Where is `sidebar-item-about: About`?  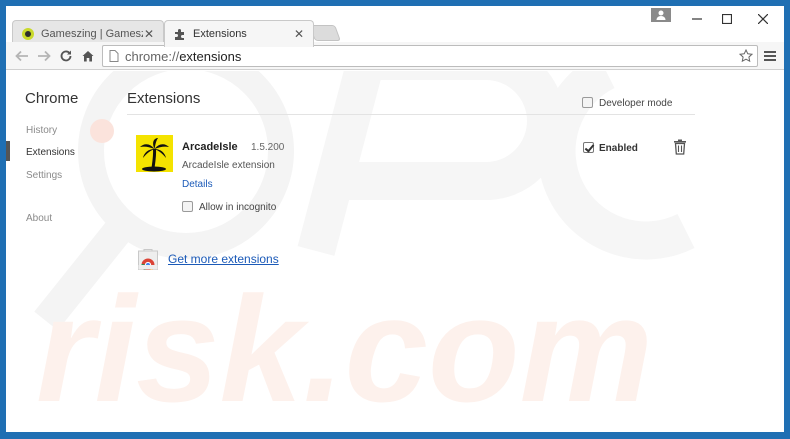 sidebar-item-about: About is located at coordinates (39, 218).